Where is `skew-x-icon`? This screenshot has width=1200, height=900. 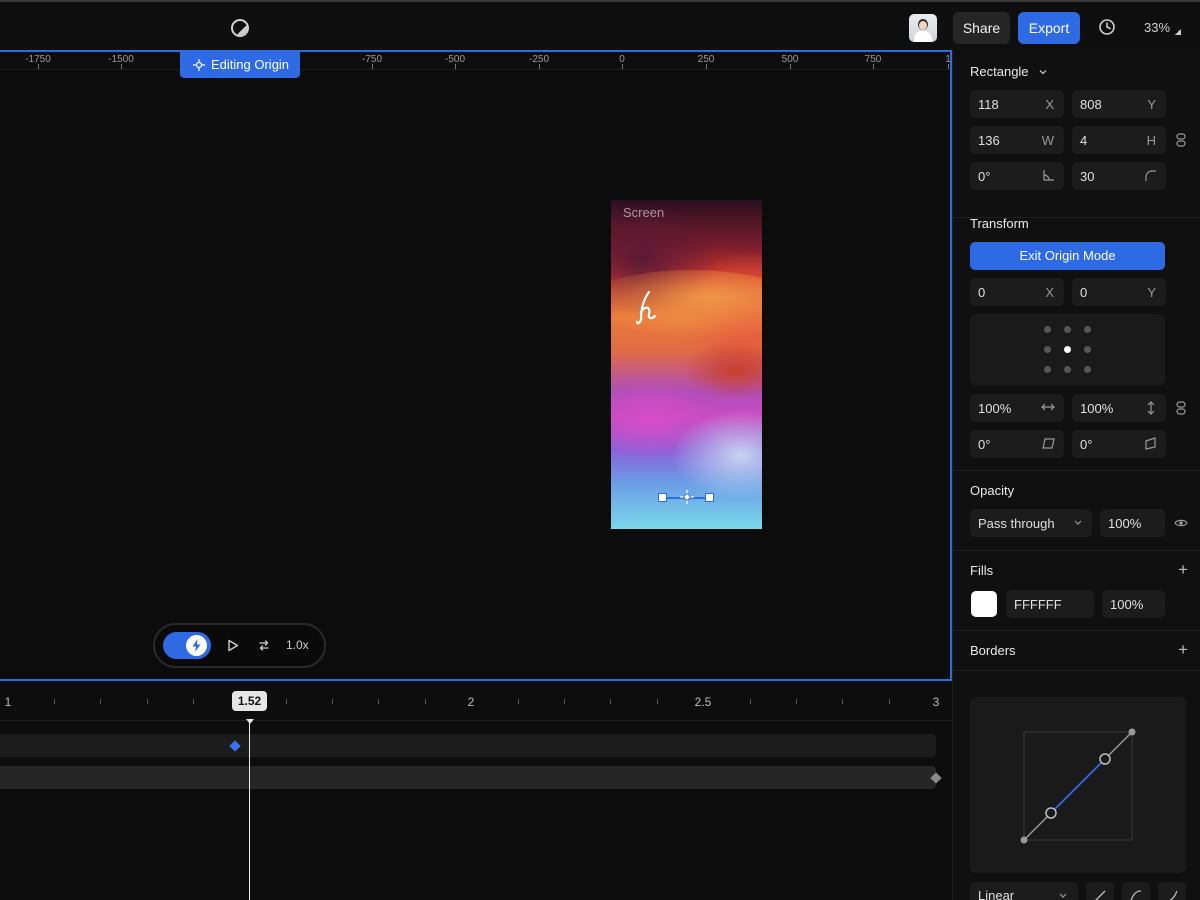
skew-x-icon is located at coordinates (1048, 443).